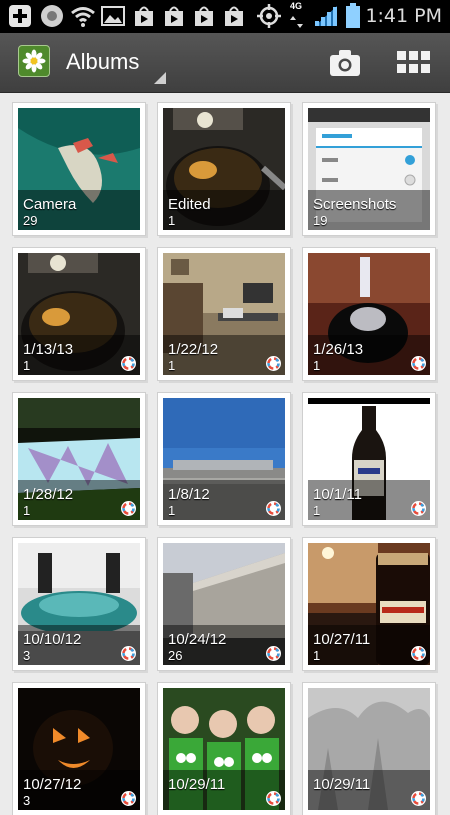 This screenshot has width=450, height=815. I want to click on album-count: 26, so click(175, 655).